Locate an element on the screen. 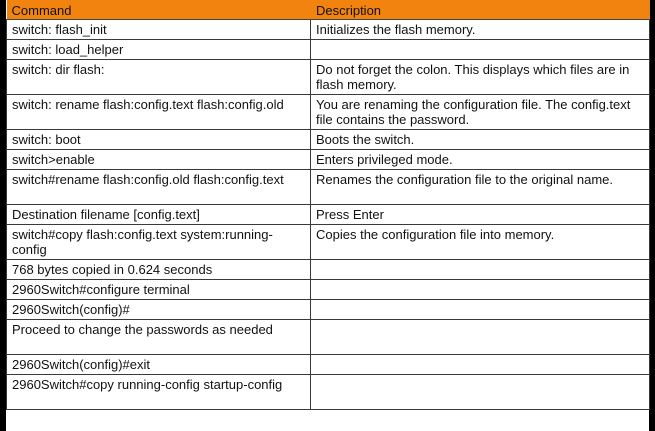  command-cell: 2960Switch(config)#exit is located at coordinates (158, 364).